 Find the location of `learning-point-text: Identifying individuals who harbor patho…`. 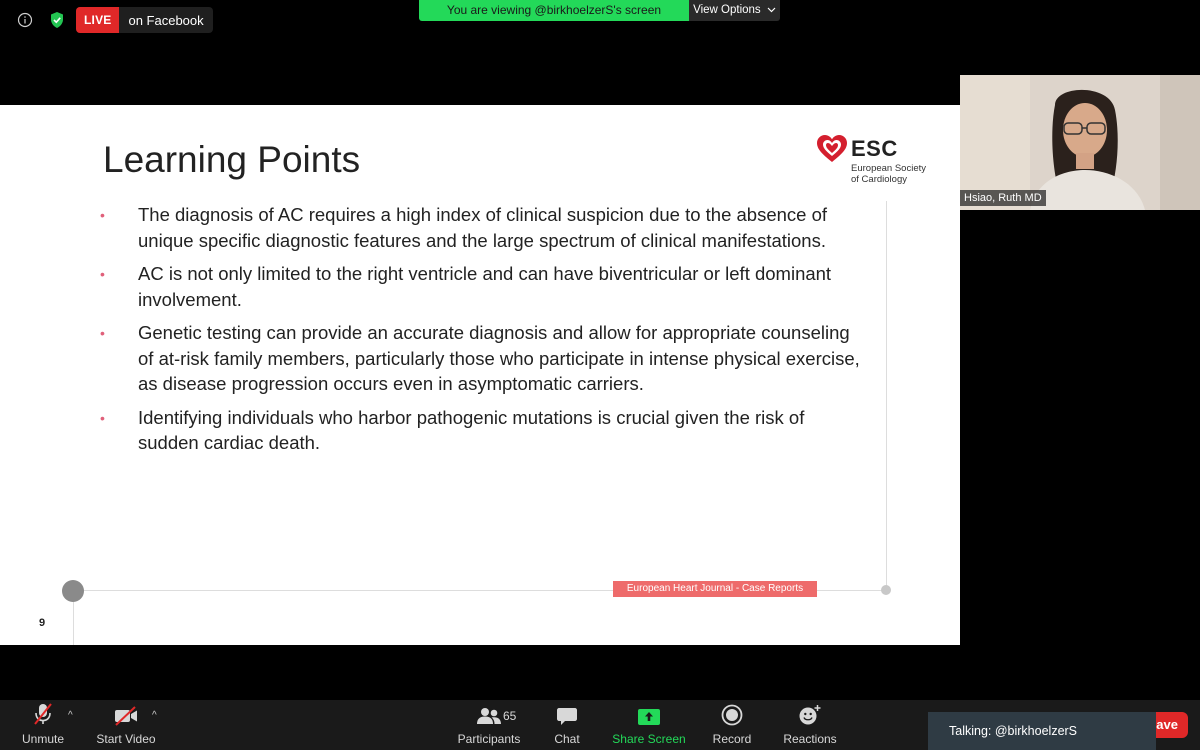

learning-point-text: Identifying individuals who harbor patho… is located at coordinates (471, 430).